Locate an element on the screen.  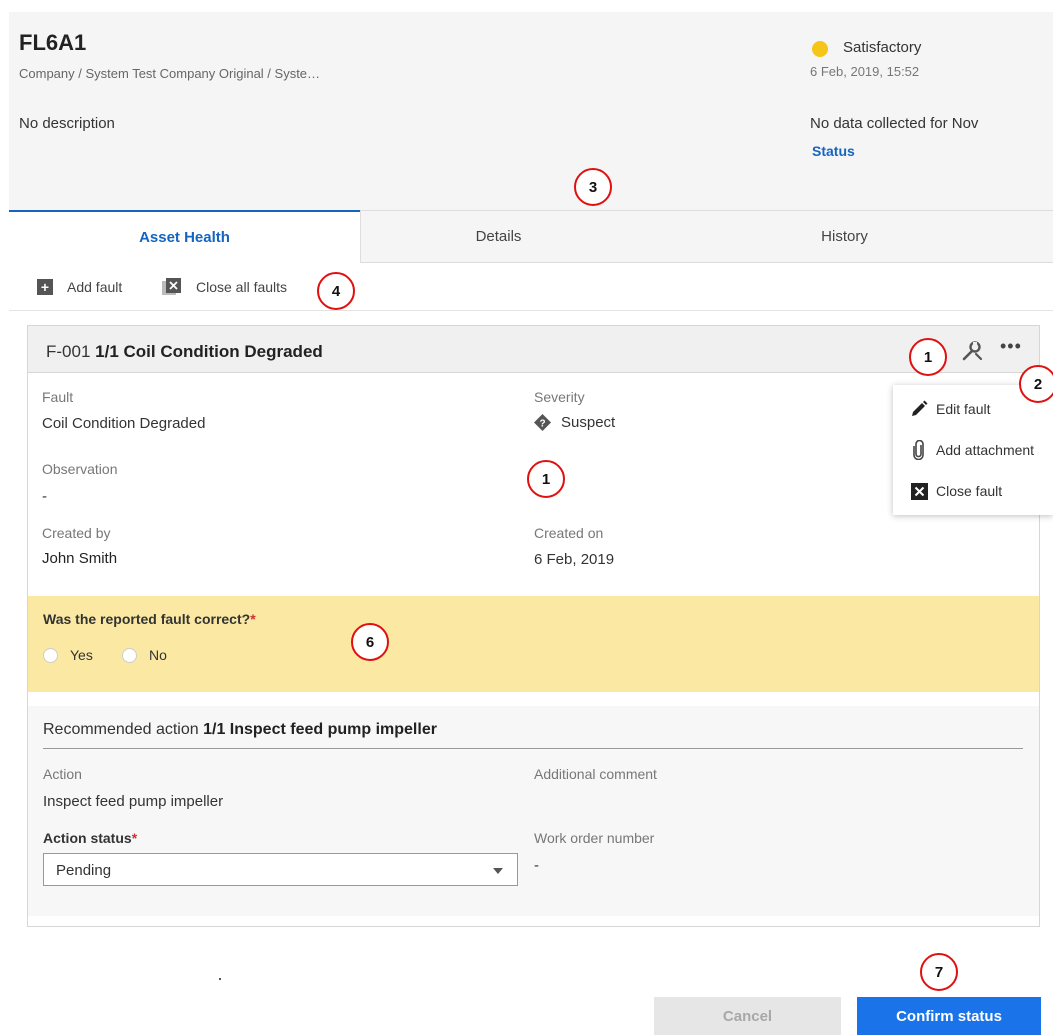
status-date: 6 Feb, 2019, 15:52 is located at coordinates (865, 71).